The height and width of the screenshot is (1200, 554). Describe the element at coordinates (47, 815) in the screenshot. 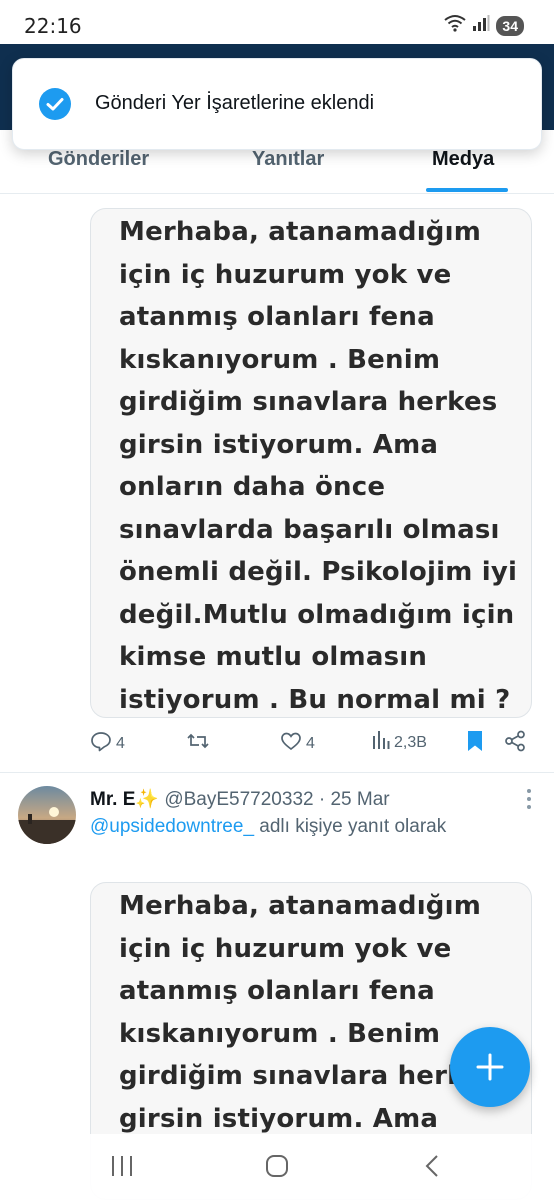

I see `avatar` at that location.